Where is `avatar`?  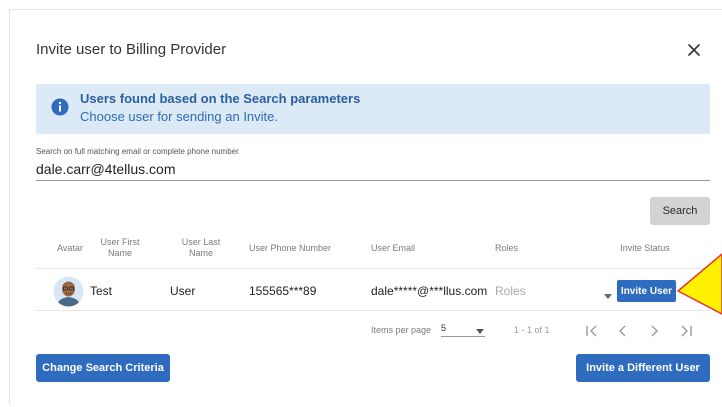
avatar is located at coordinates (68, 291).